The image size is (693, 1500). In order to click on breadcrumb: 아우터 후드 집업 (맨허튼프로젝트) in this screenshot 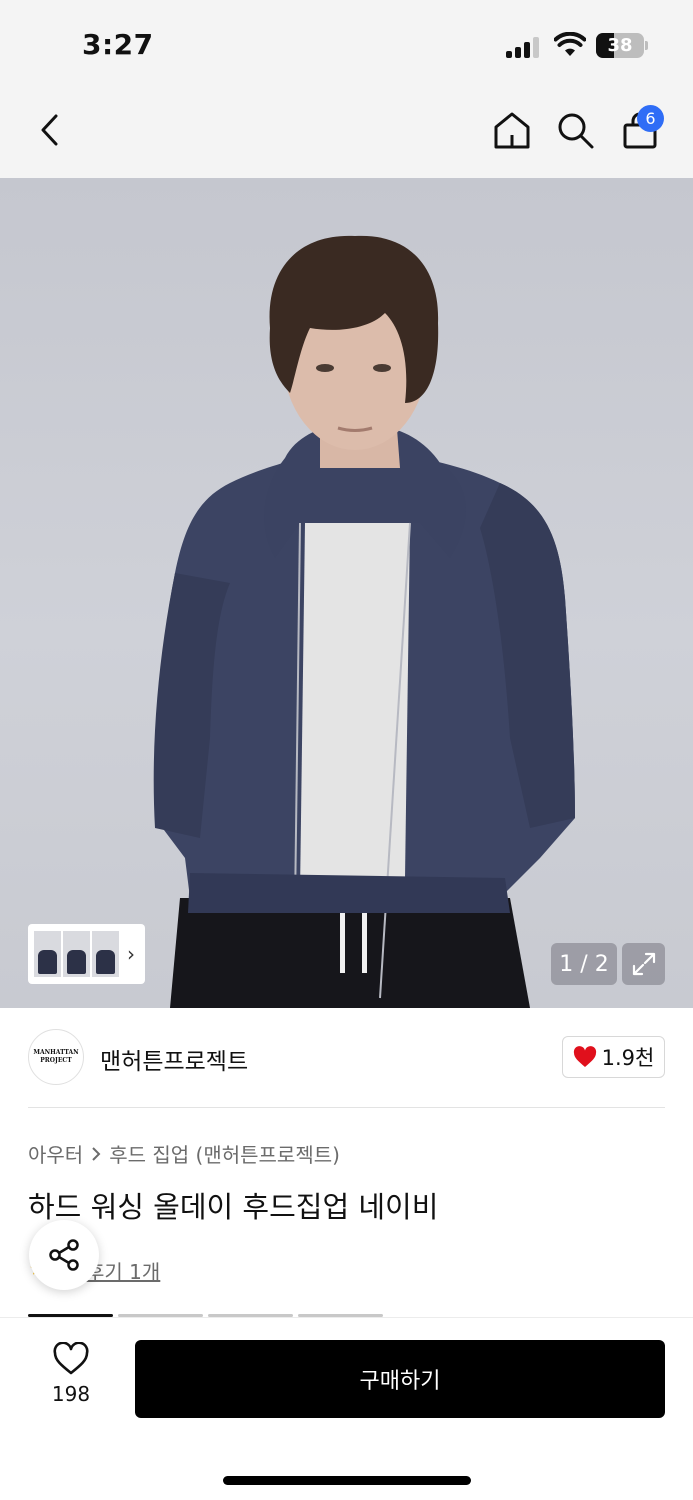, I will do `click(184, 1153)`.